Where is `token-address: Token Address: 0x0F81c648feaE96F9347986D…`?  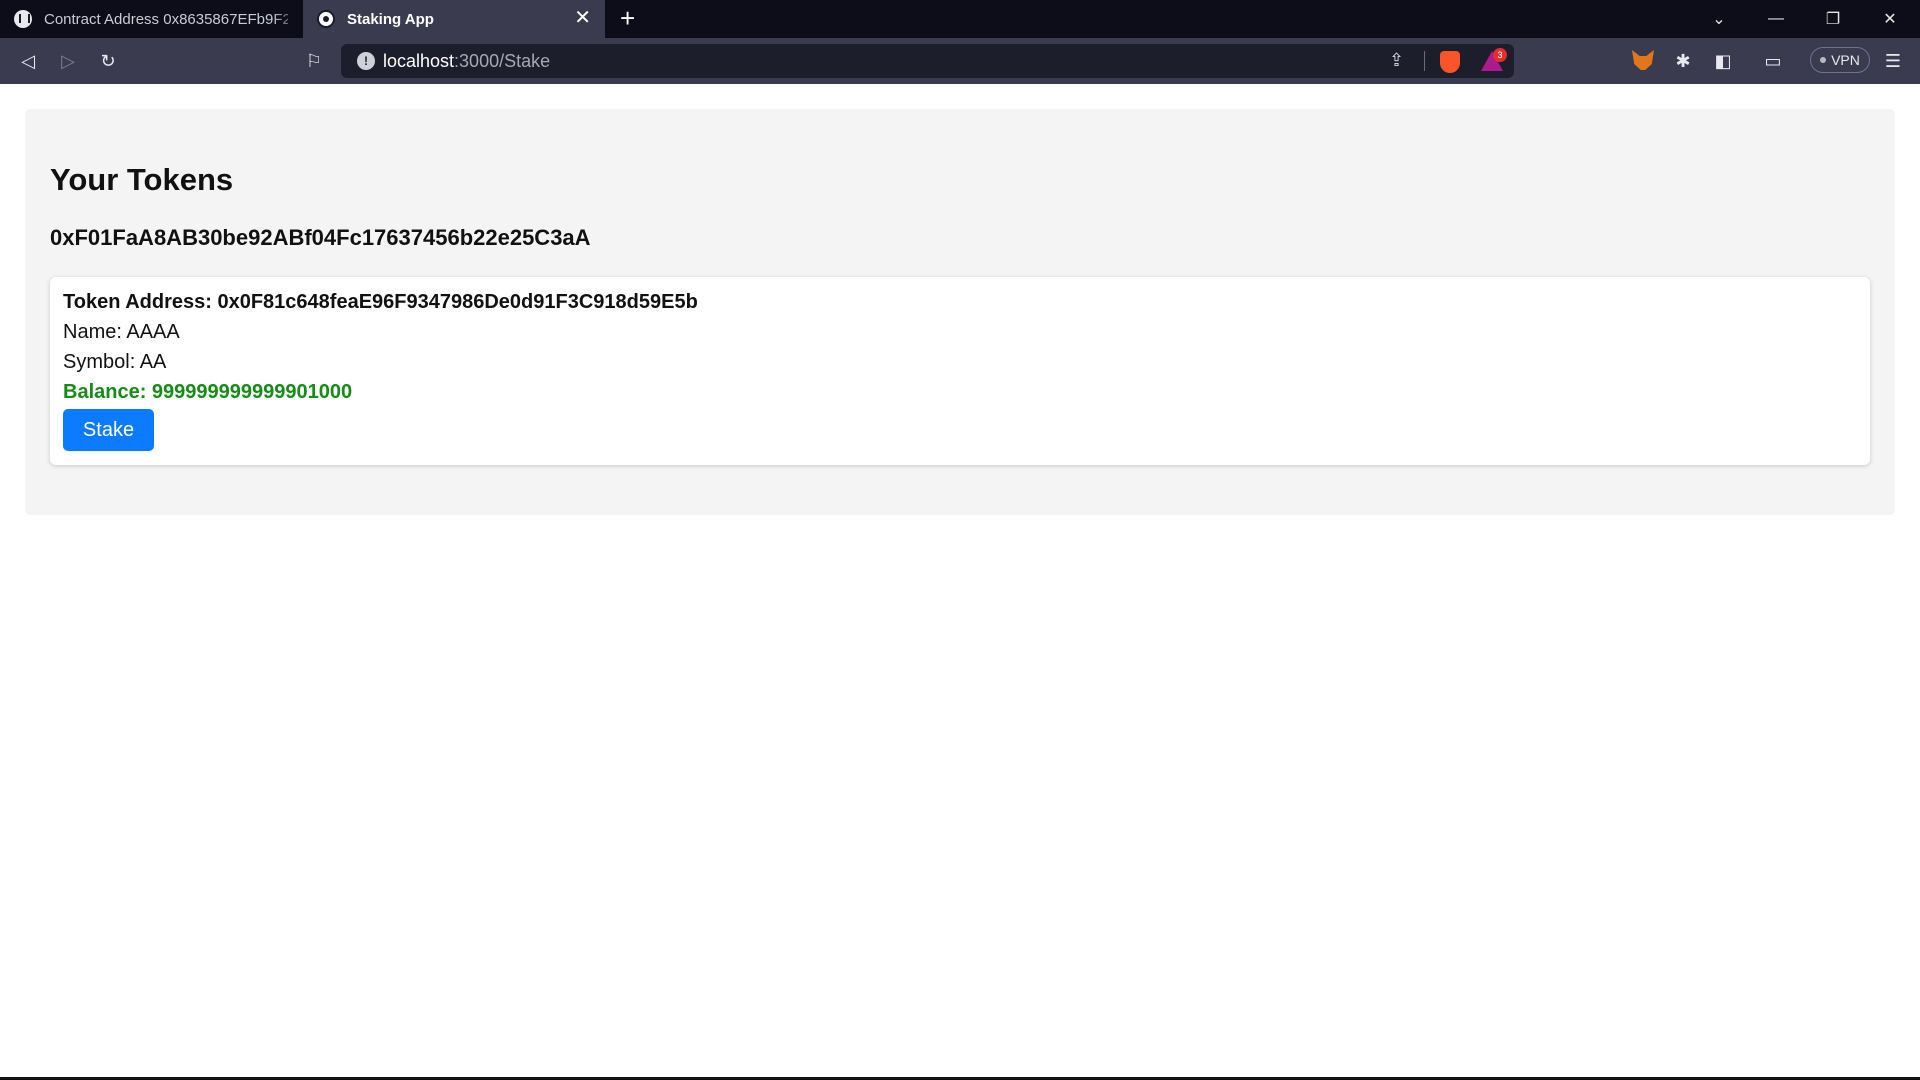 token-address: Token Address: 0x0F81c648feaE96F9347986D… is located at coordinates (380, 302).